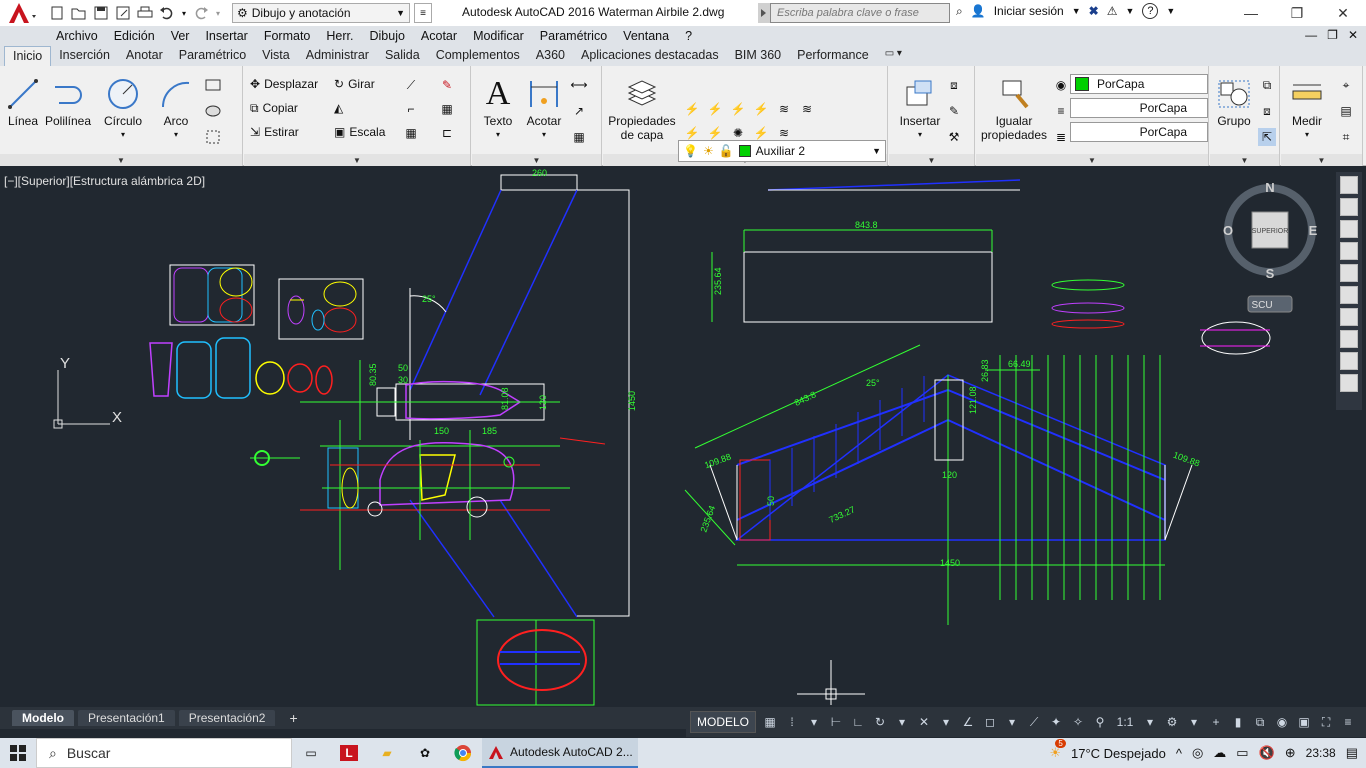  Describe the element at coordinates (1216, 722) in the screenshot. I see `annotation-monitor-icon: +` at that location.